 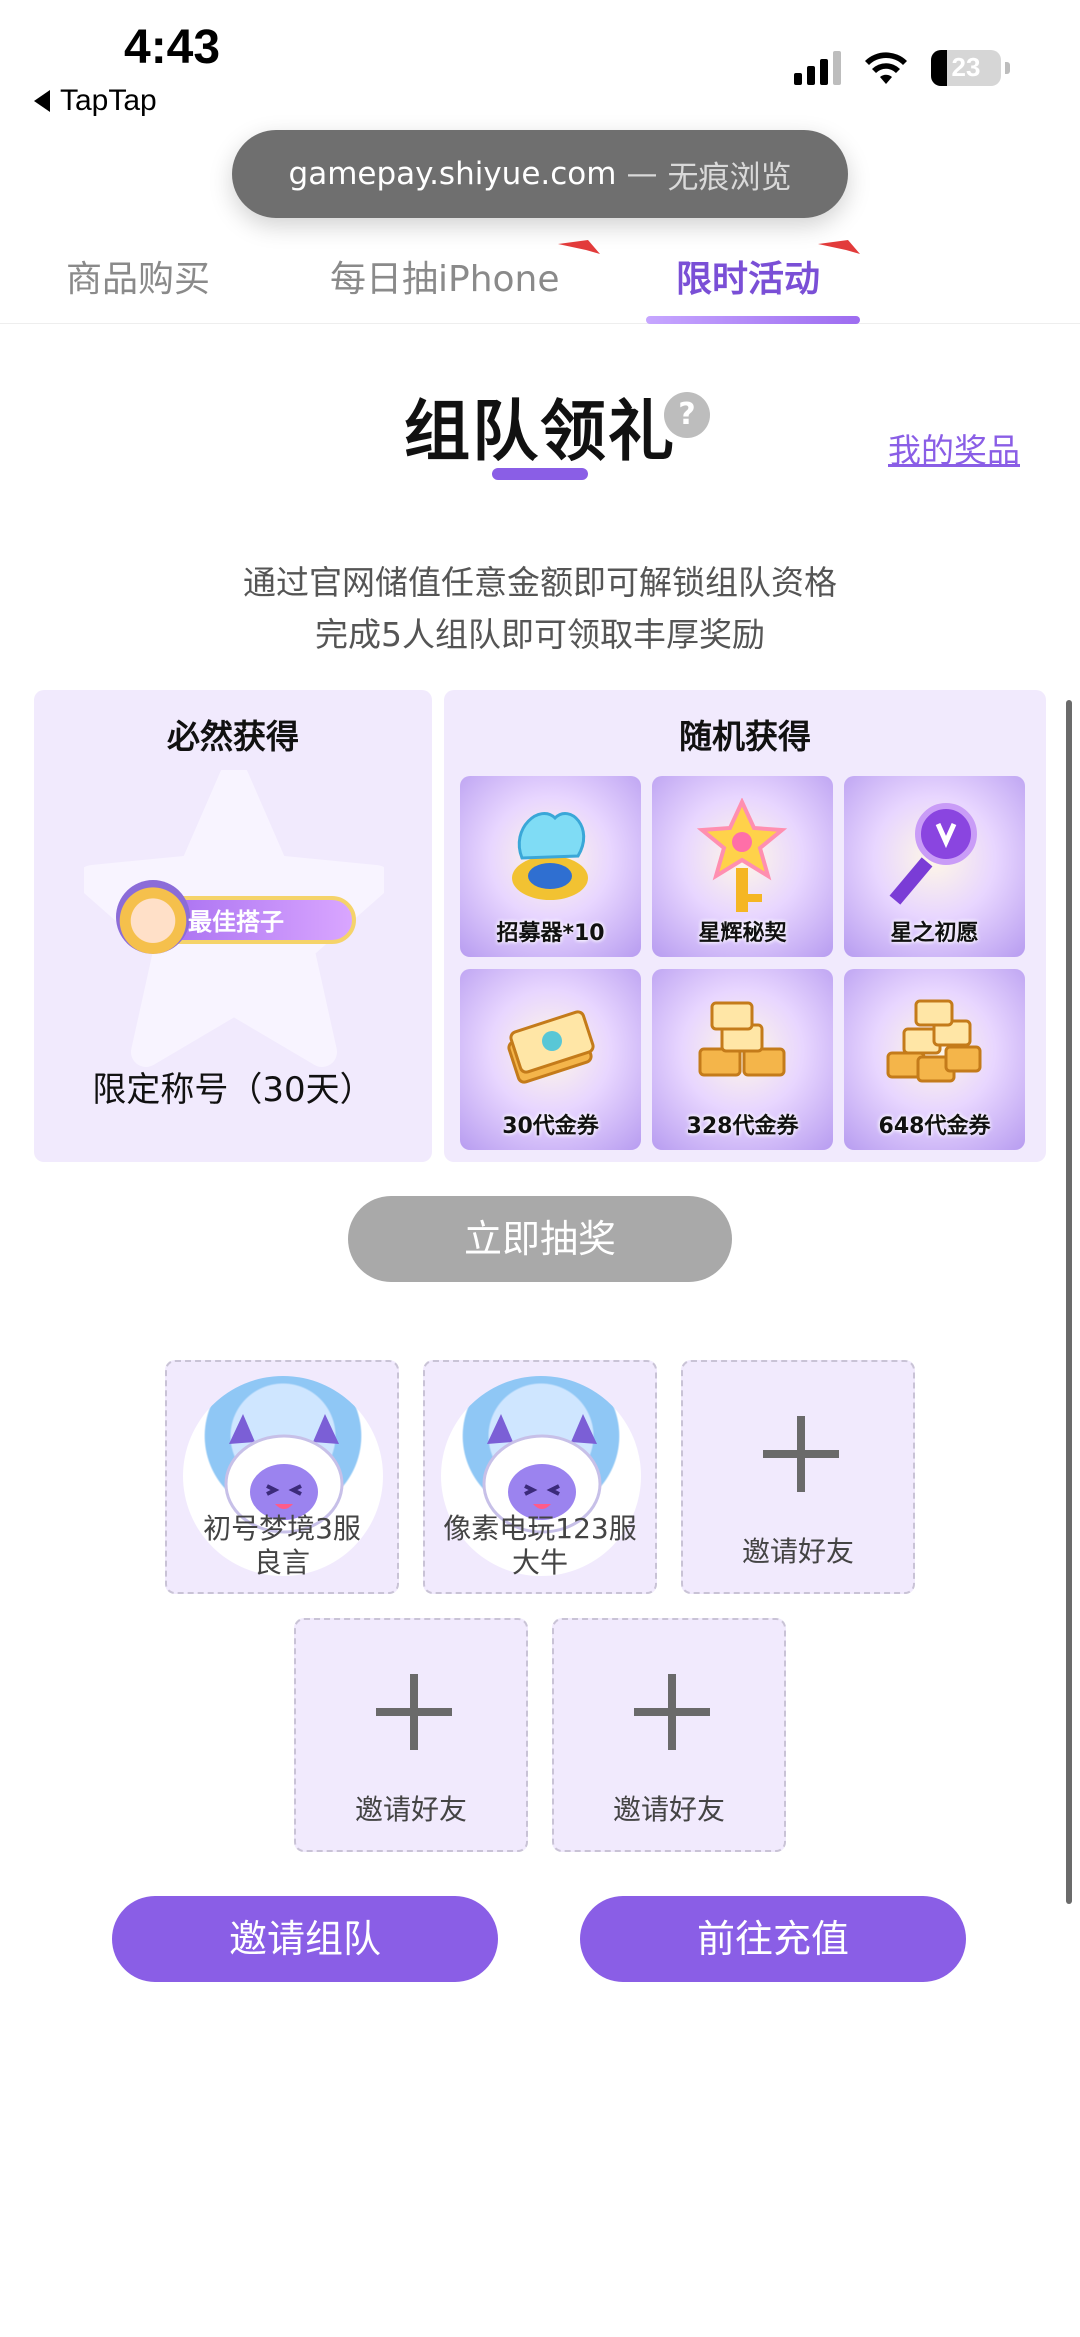 I want to click on url-text: gamepay.shiyue.com, so click(x=452, y=174).